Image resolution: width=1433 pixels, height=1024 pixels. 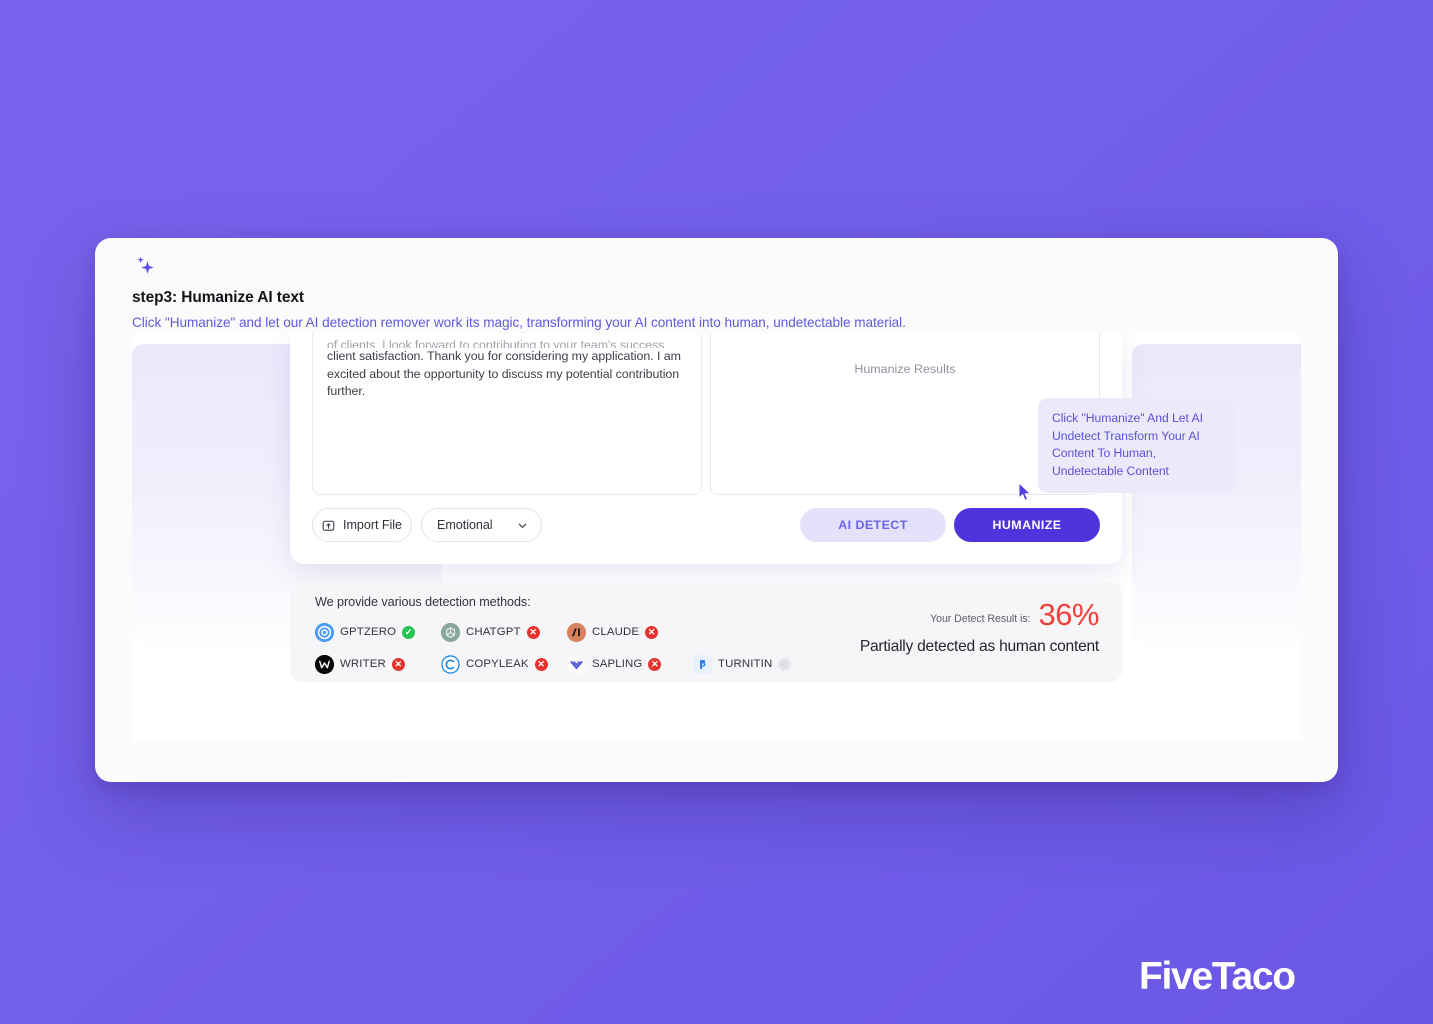 What do you see at coordinates (980, 619) in the screenshot?
I see `detect-result-label: Your Detect Result is:` at bounding box center [980, 619].